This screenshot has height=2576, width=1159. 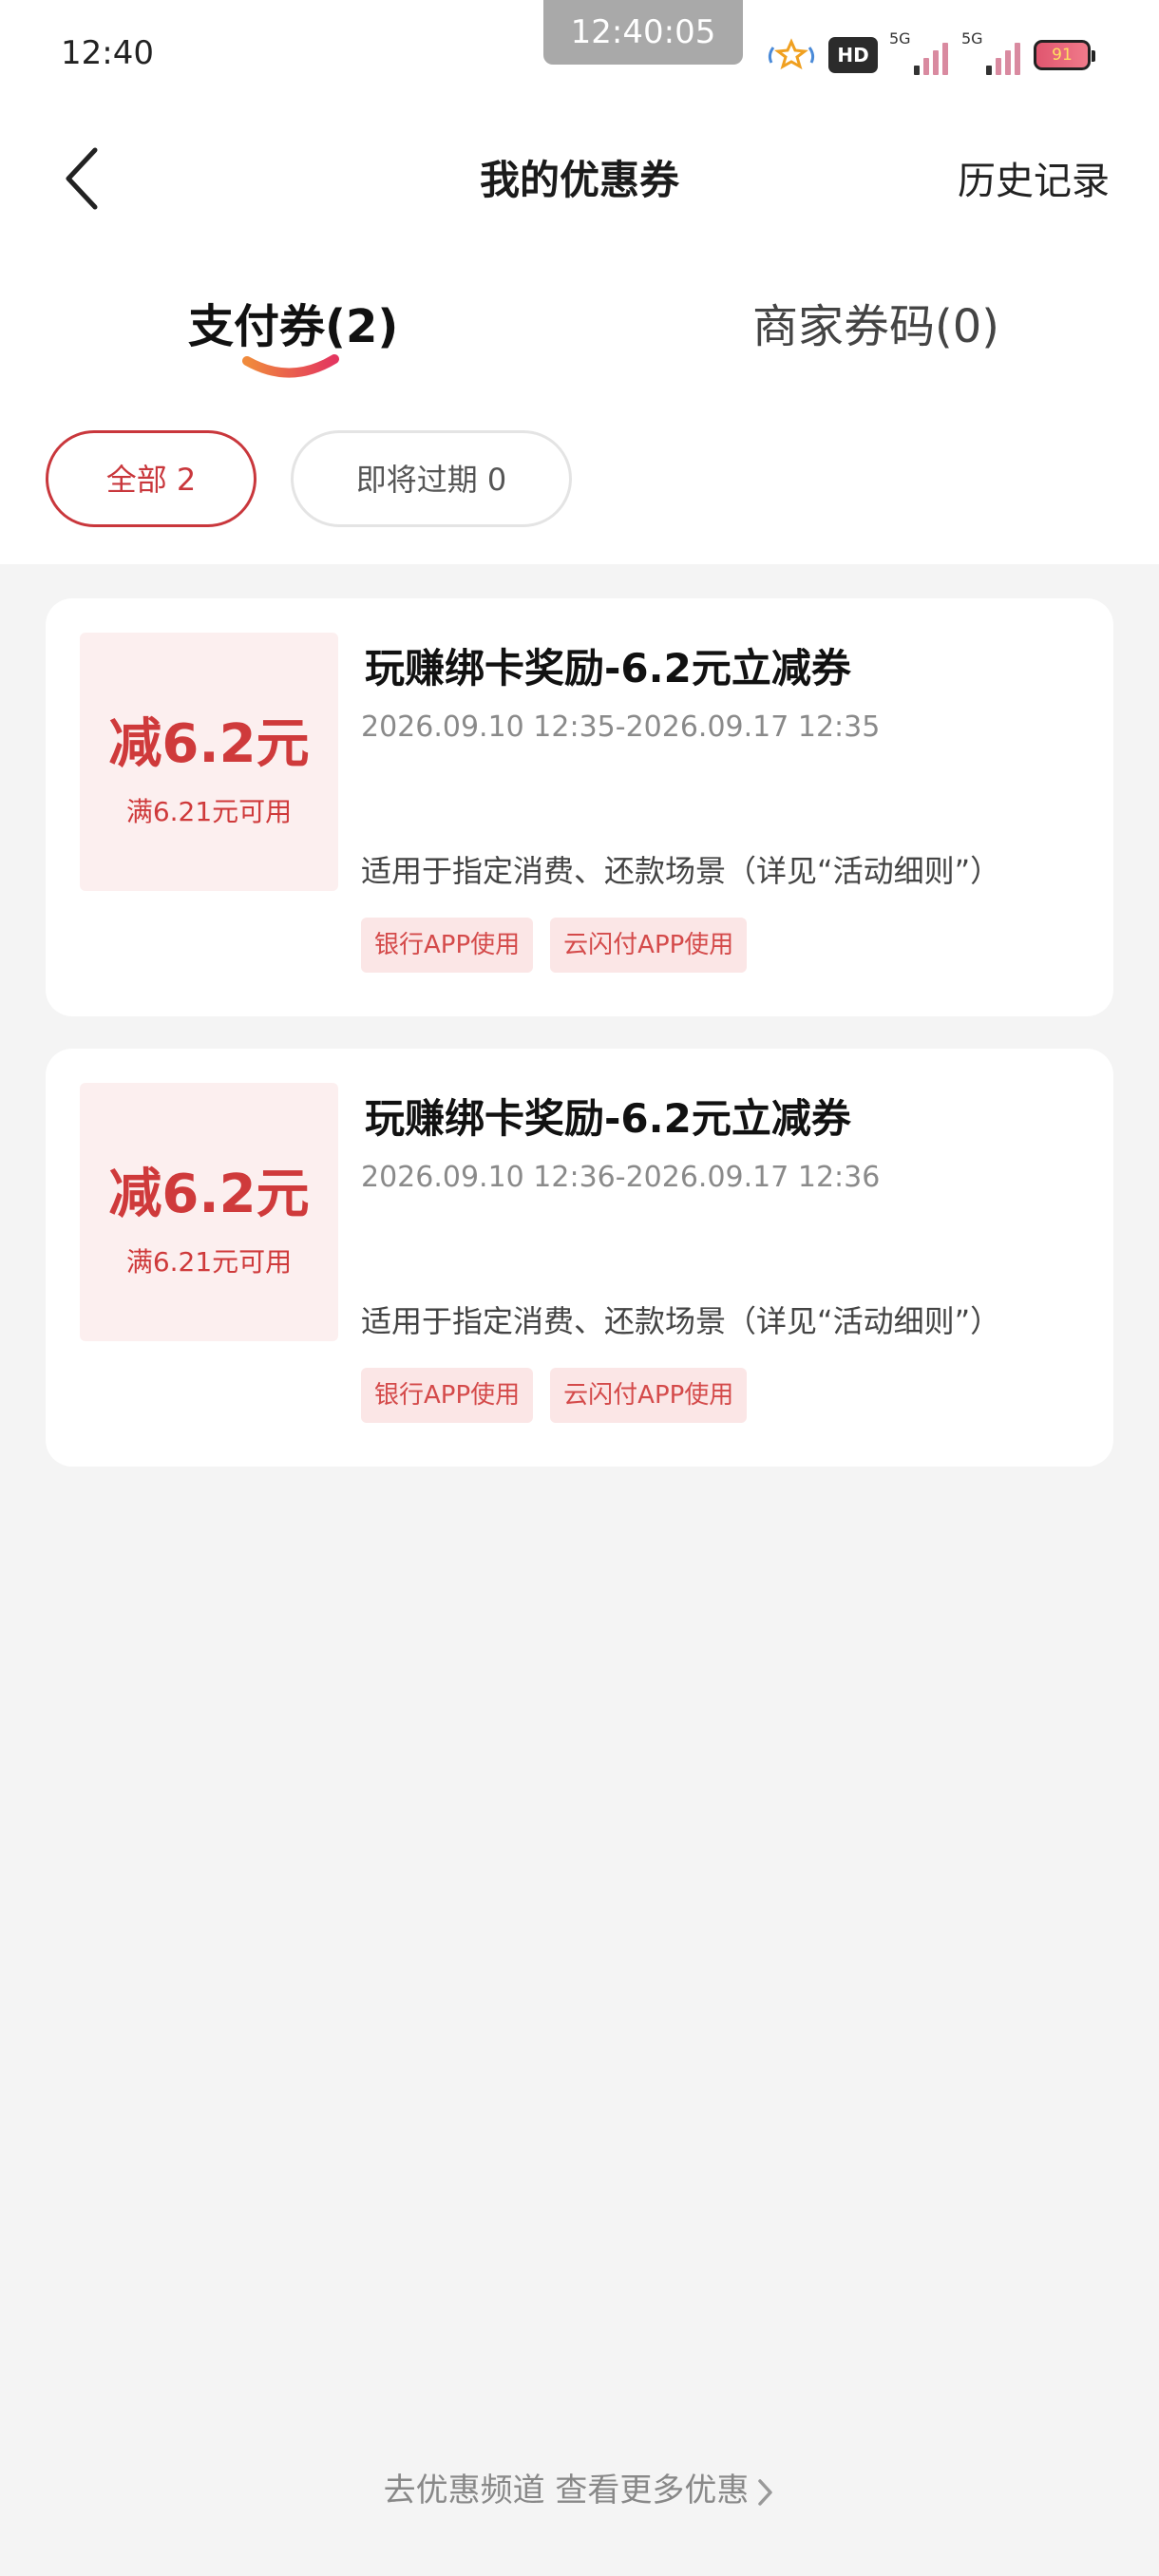 I want to click on wifi-calling-icon, so click(x=791, y=54).